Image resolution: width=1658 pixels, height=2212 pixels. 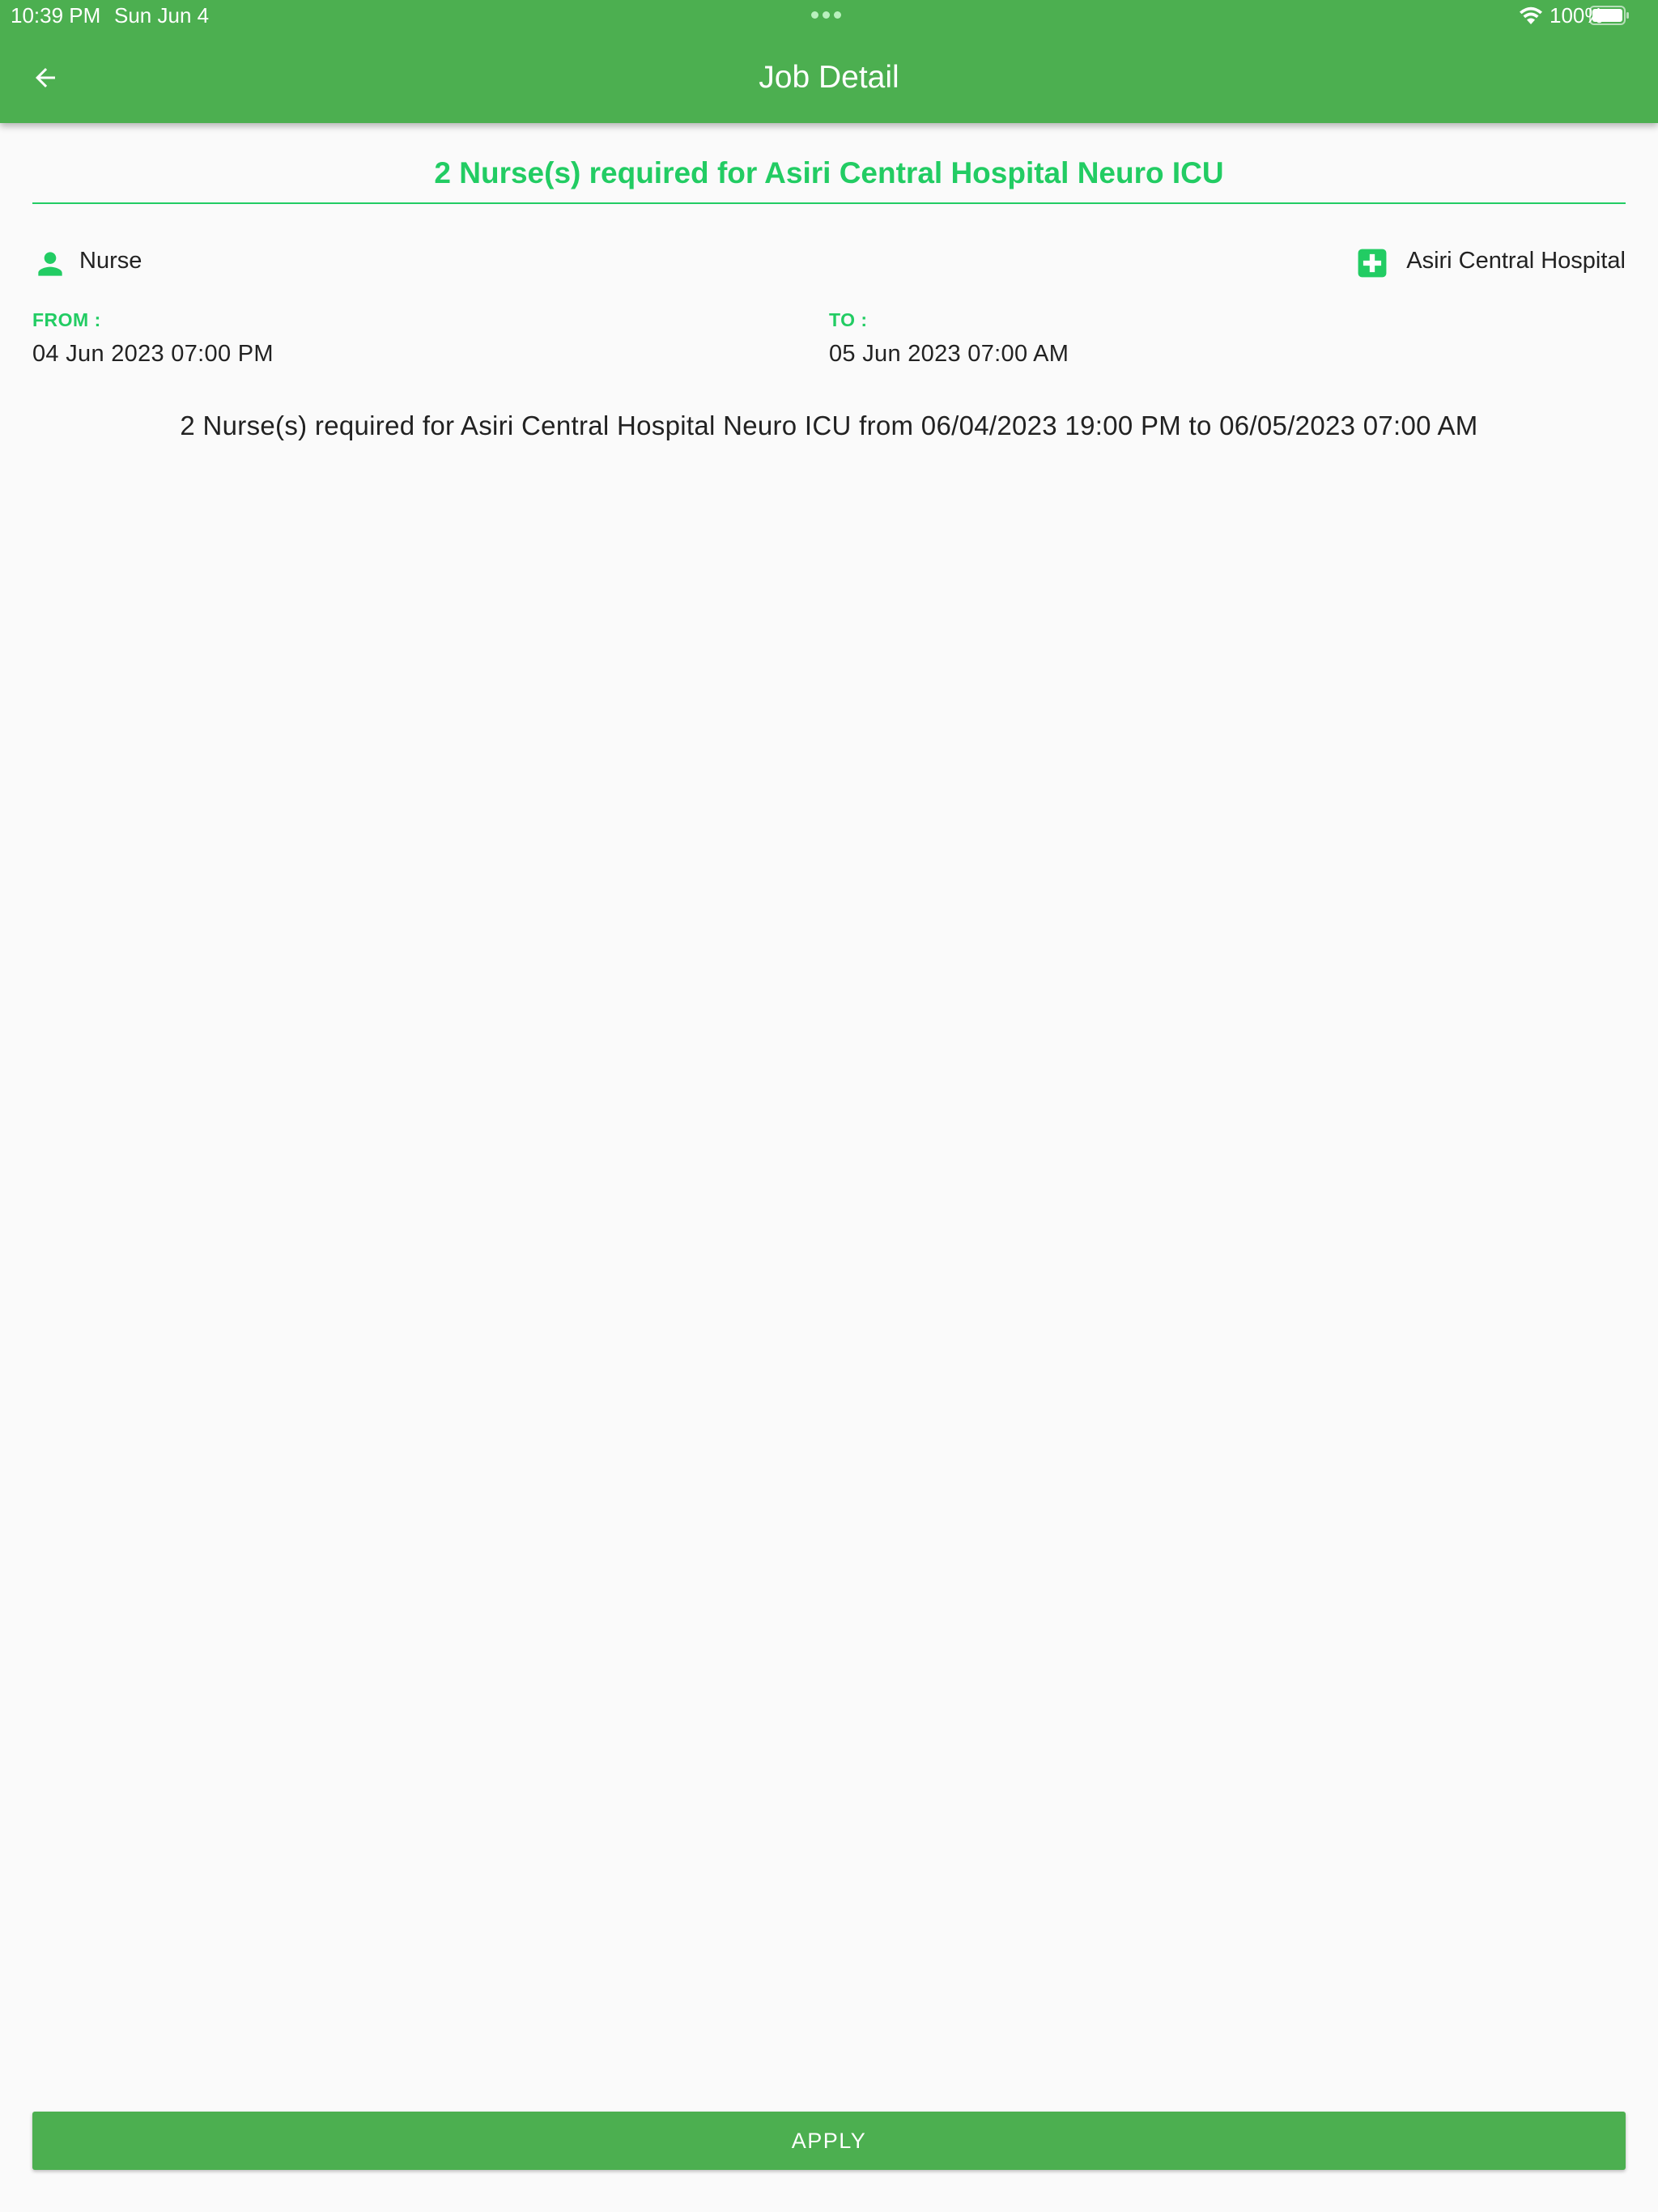 I want to click on from-label: FROM :, so click(x=66, y=320).